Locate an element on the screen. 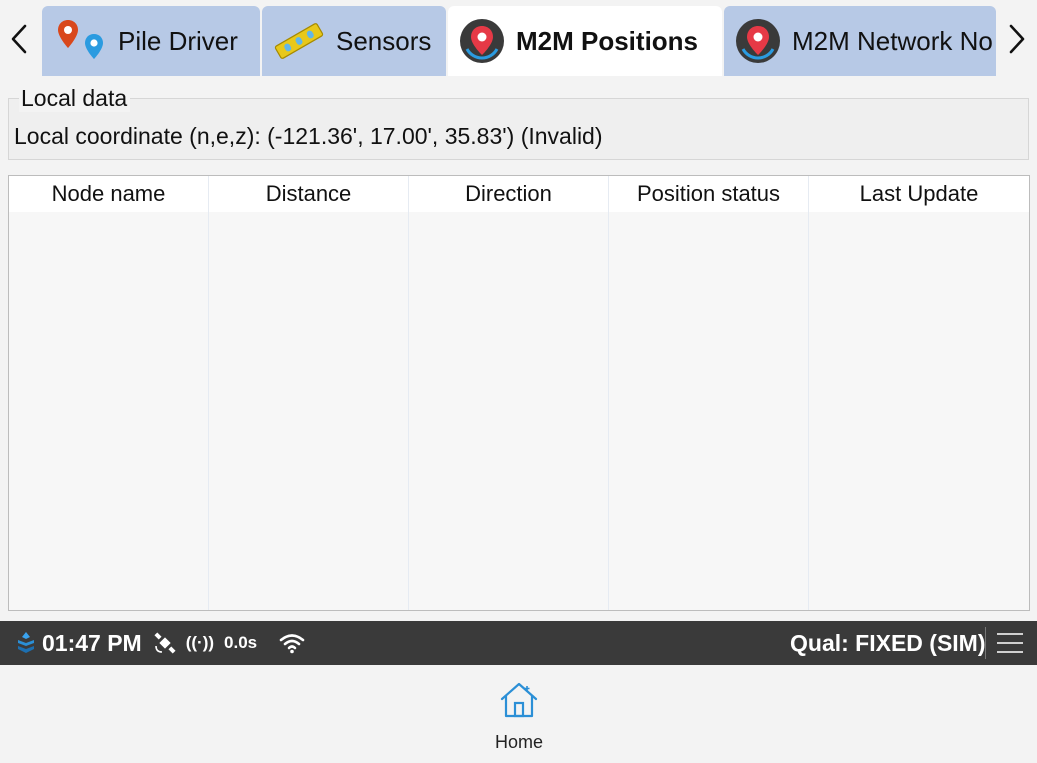 Image resolution: width=1037 pixels, height=763 pixels. satellite-icon is located at coordinates (165, 643).